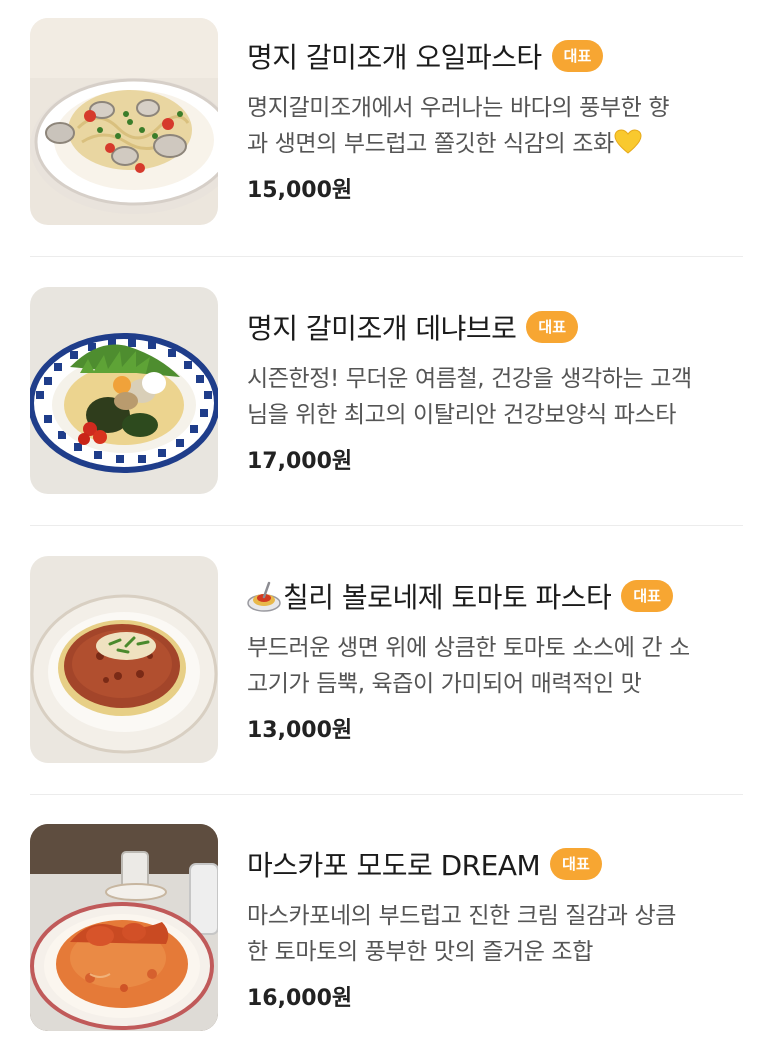  What do you see at coordinates (264, 596) in the screenshot?
I see `spaghetti-icon` at bounding box center [264, 596].